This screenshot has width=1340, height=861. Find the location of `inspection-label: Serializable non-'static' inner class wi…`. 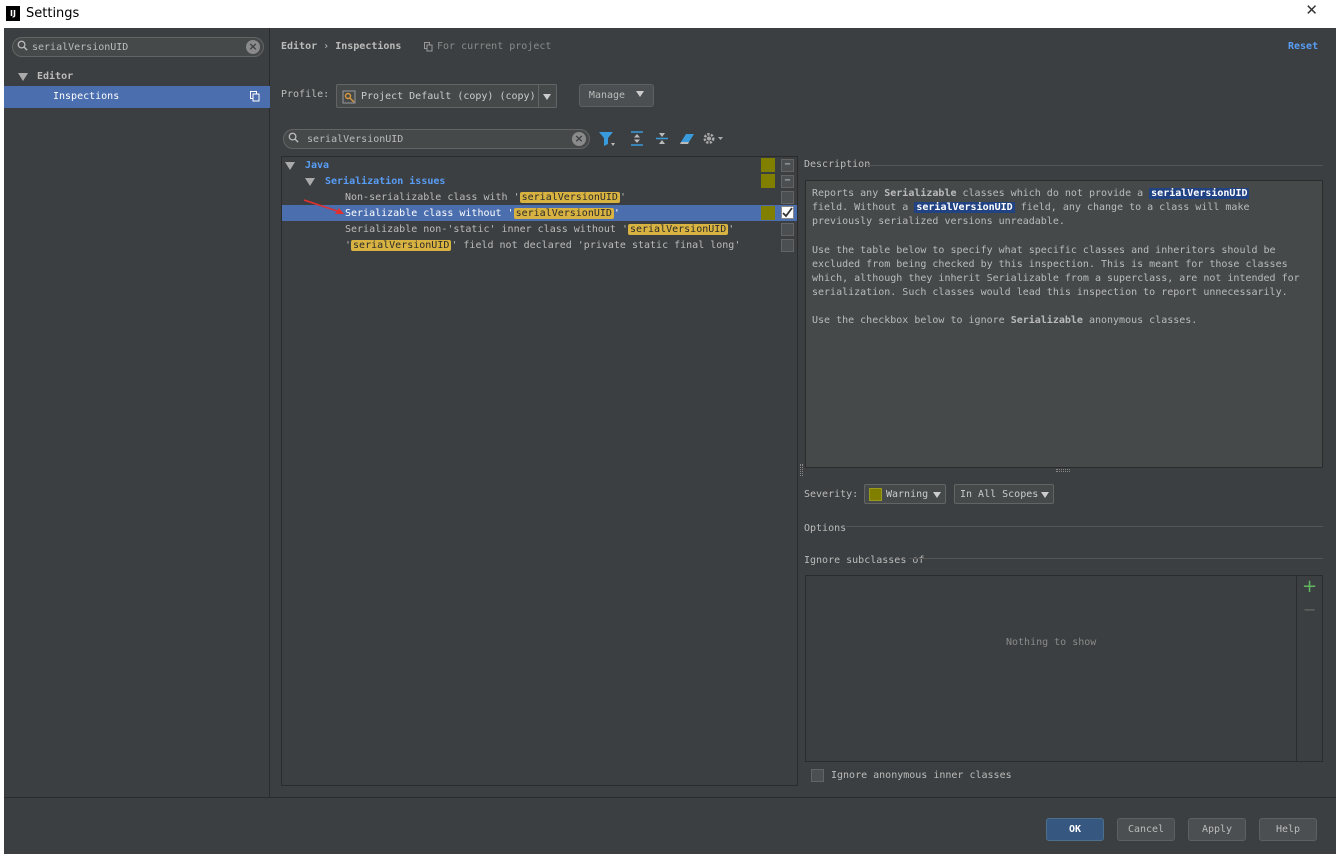

inspection-label: Serializable non-'static' inner class wi… is located at coordinates (540, 229).